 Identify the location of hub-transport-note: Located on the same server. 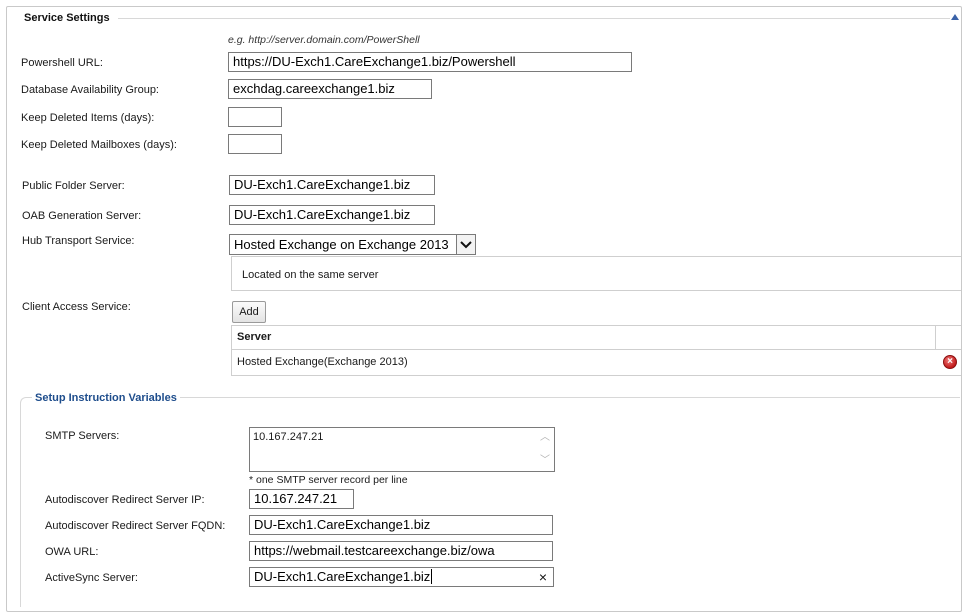
(310, 275).